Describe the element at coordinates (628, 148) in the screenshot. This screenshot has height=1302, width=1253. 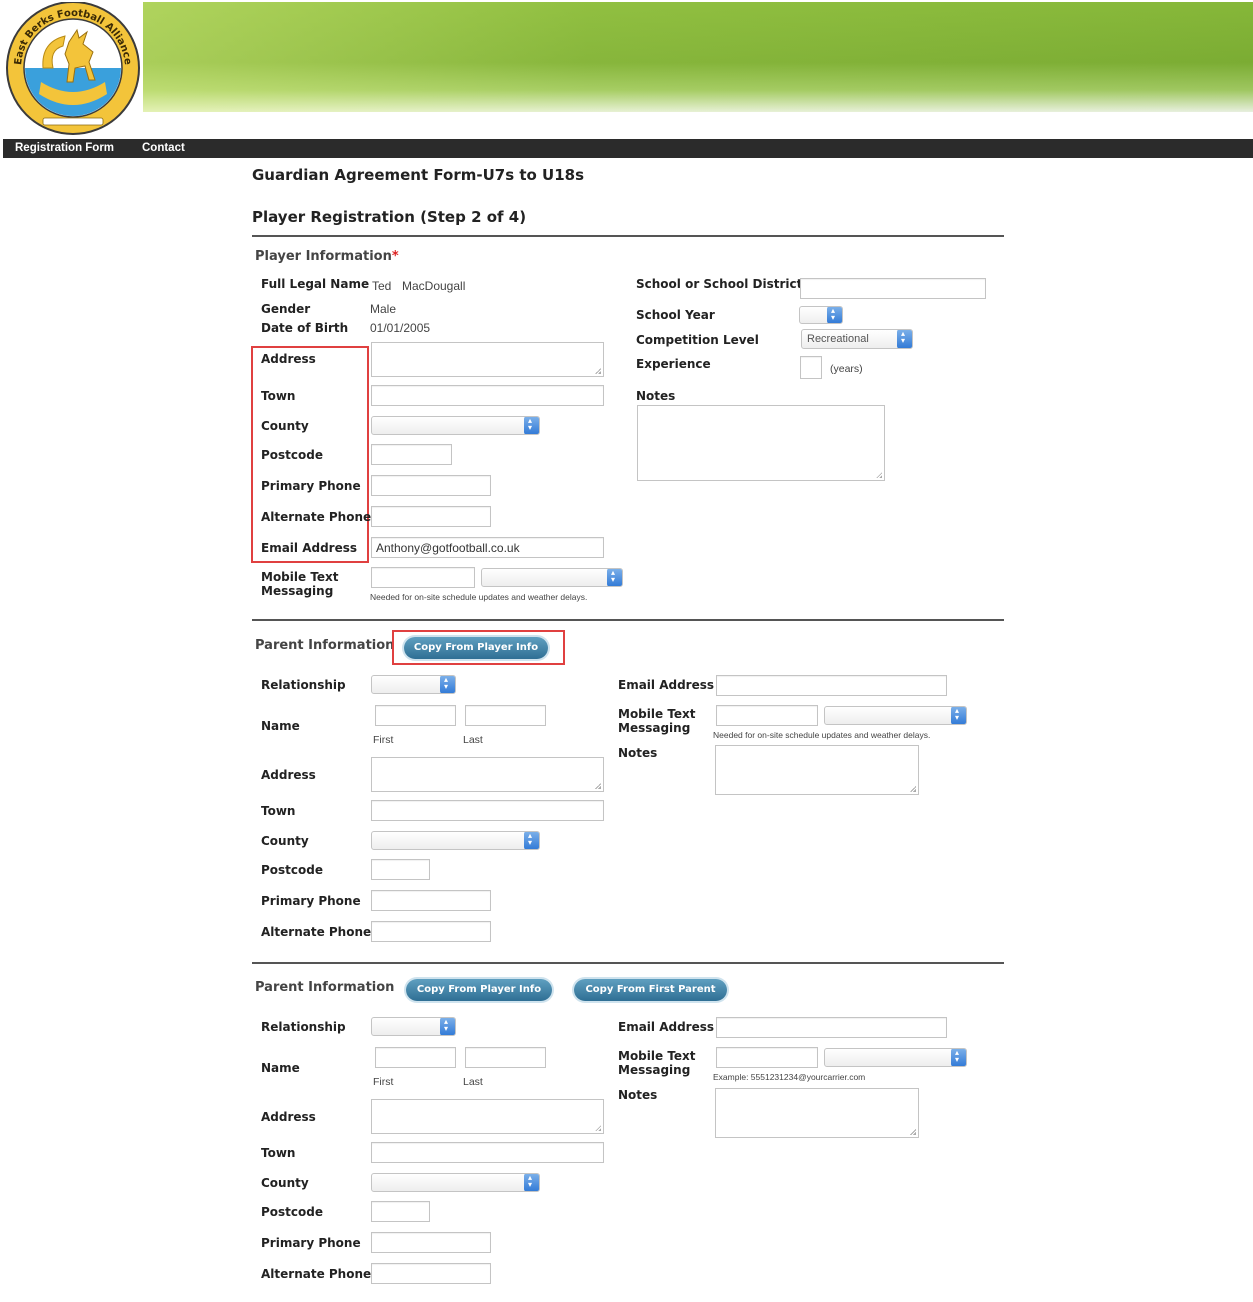
I see `nav-bar` at that location.